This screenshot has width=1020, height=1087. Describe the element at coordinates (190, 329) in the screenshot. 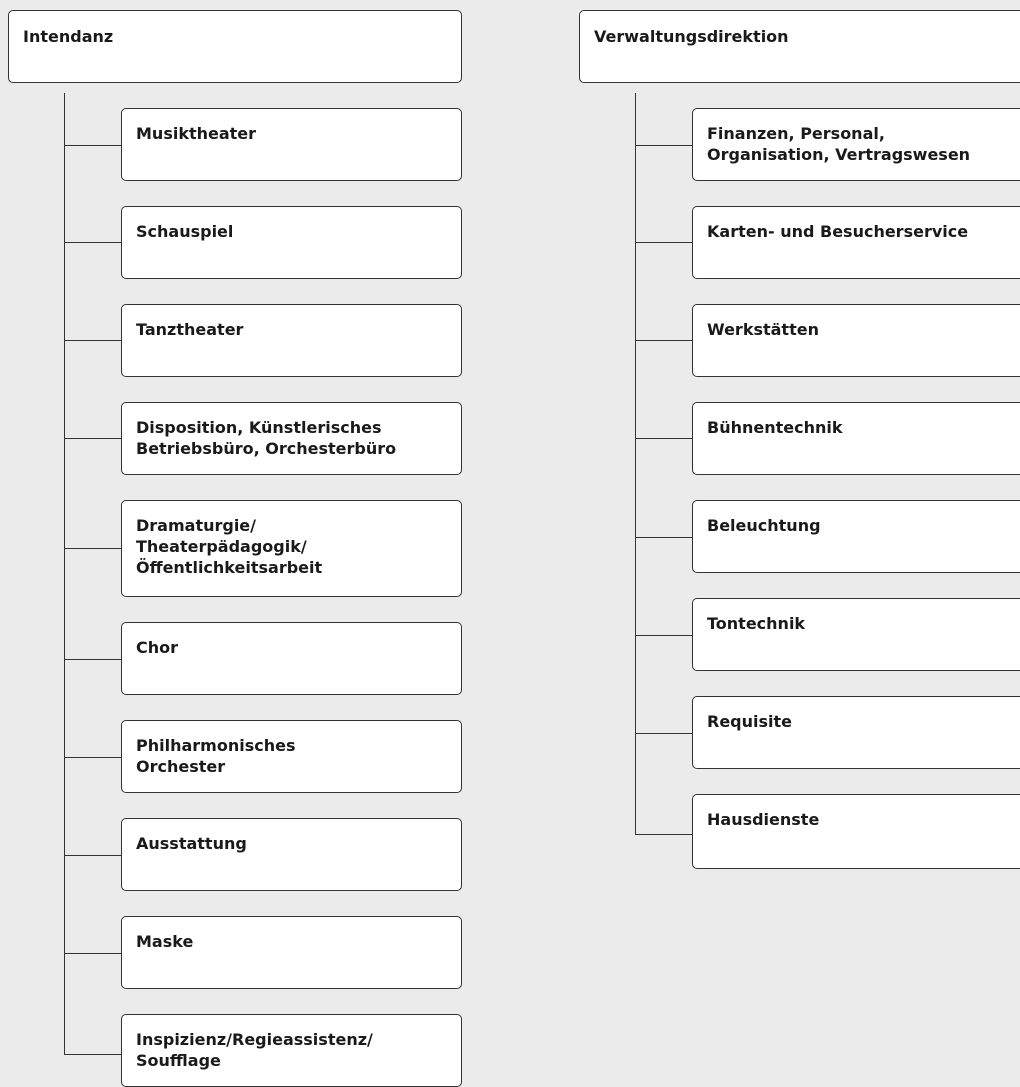

I see `child-label: Tanztheater` at that location.